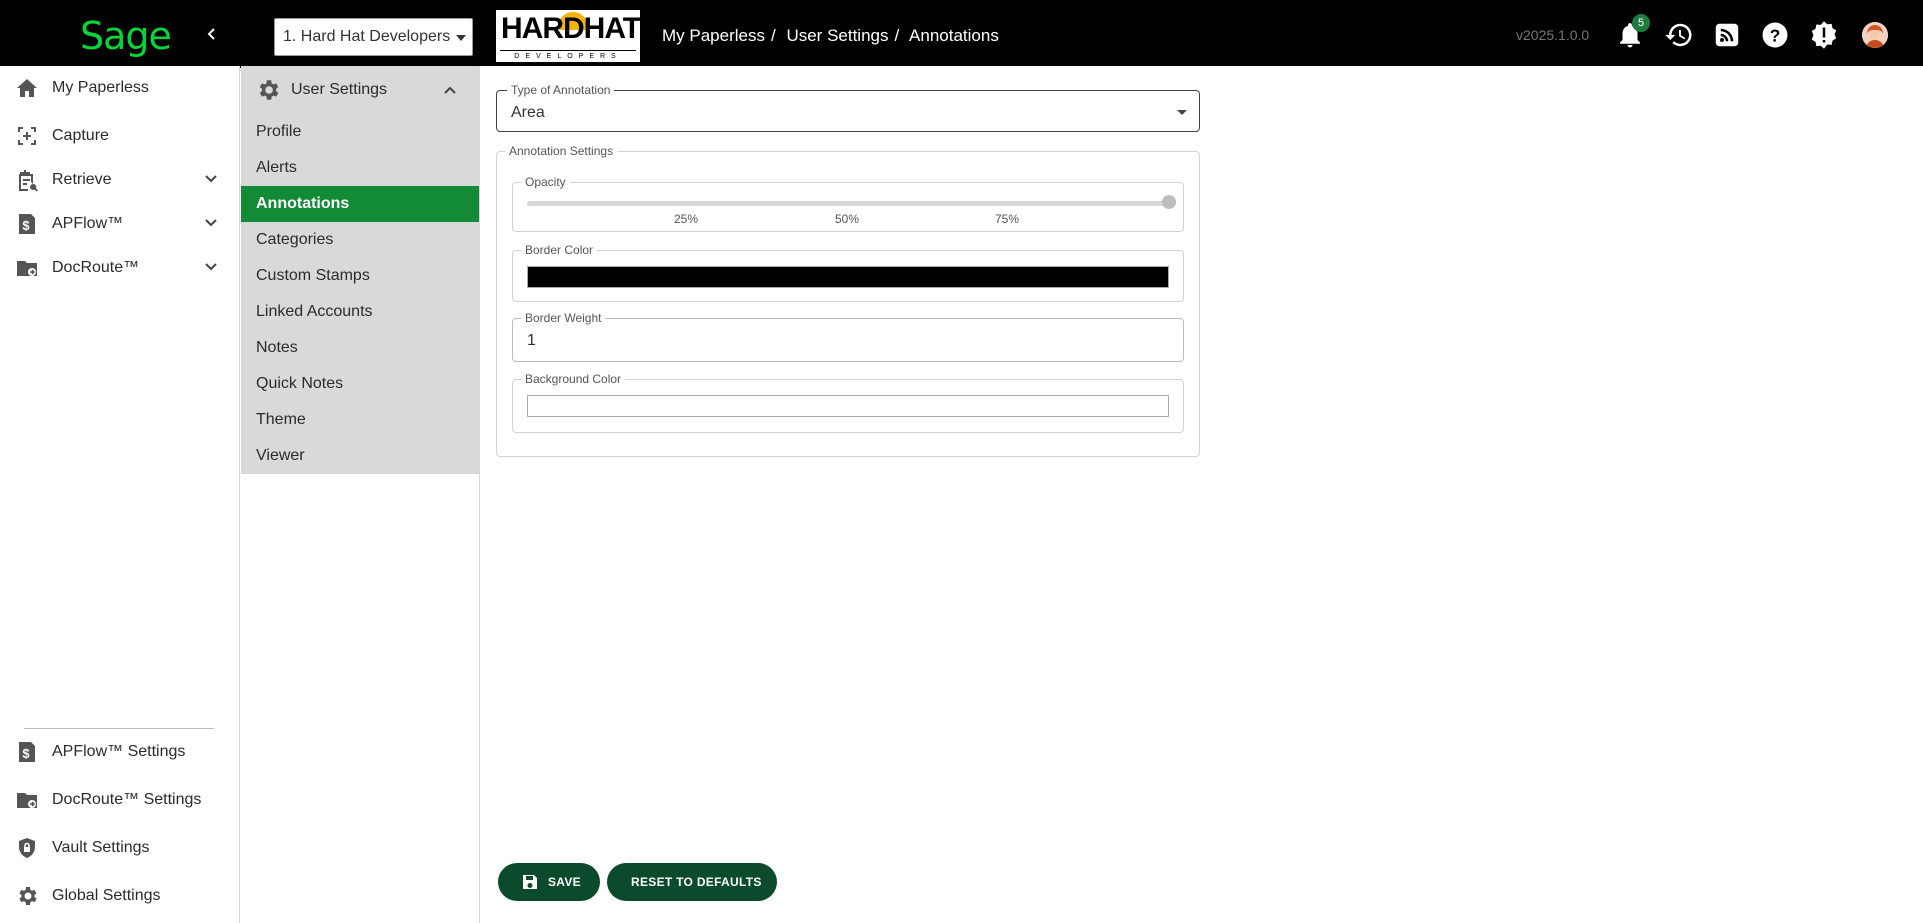  I want to click on rss-feed-button, so click(1727, 35).